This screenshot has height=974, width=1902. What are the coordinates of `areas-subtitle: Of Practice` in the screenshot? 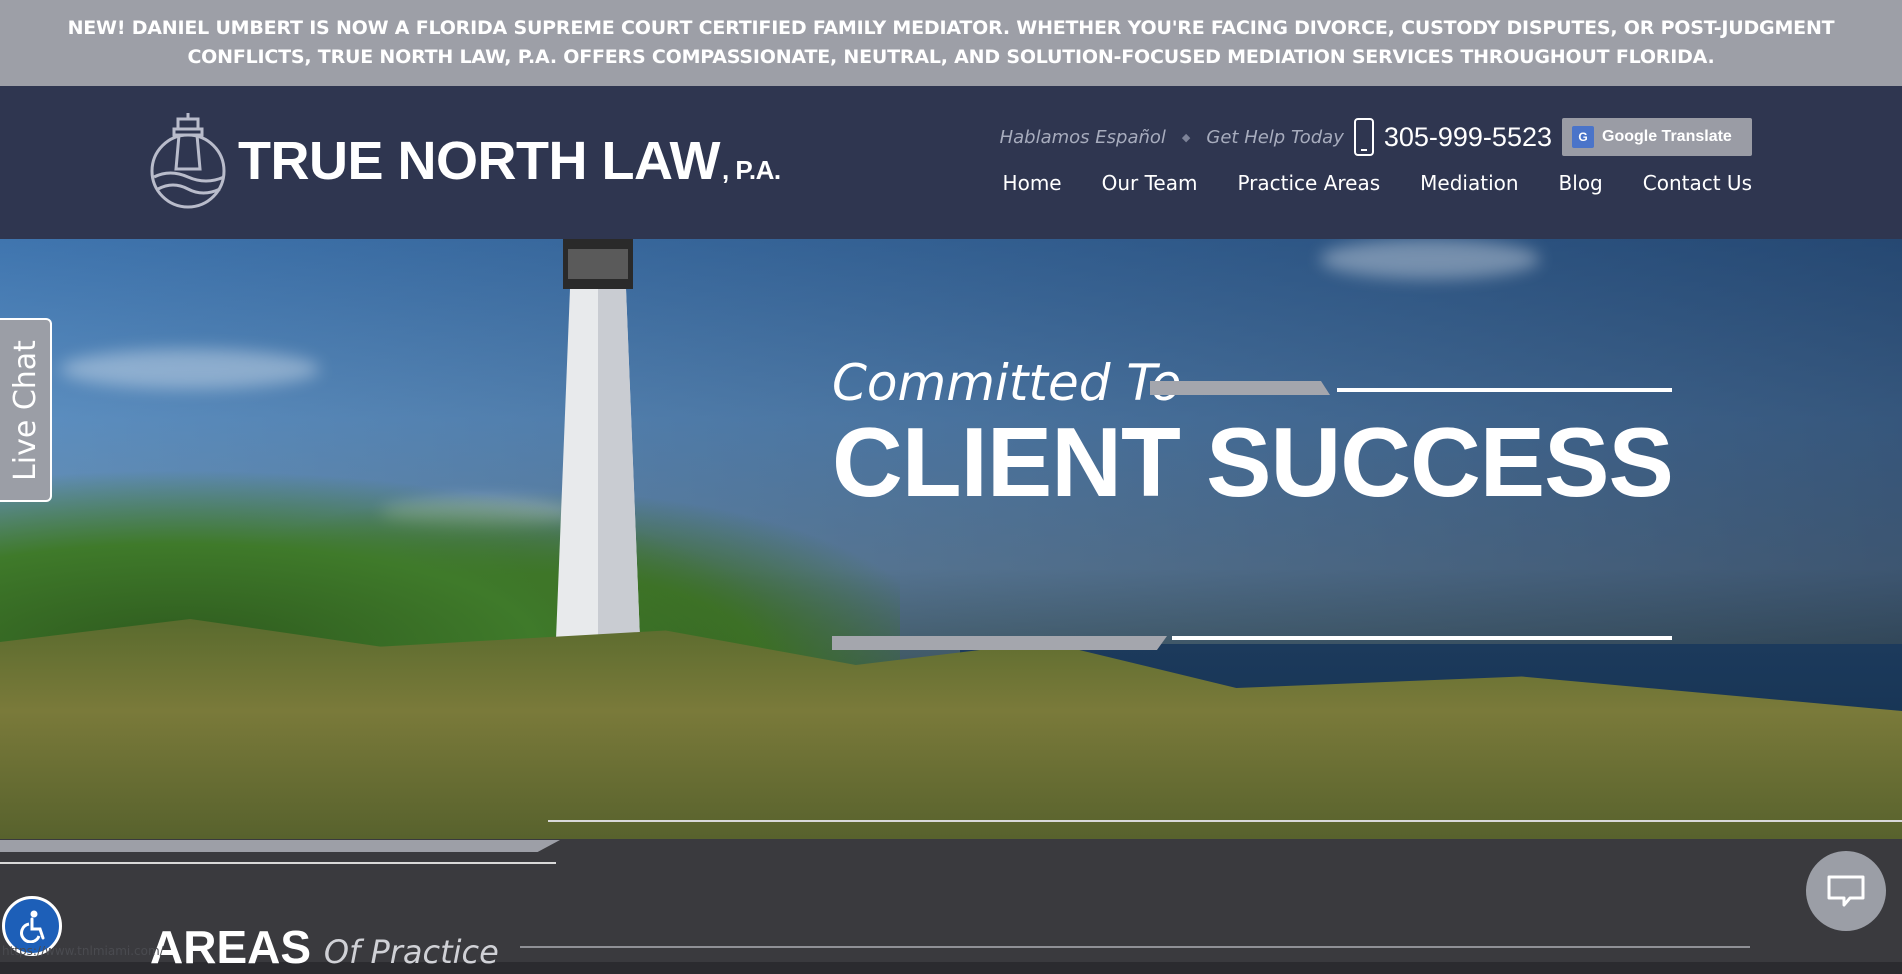 It's located at (411, 952).